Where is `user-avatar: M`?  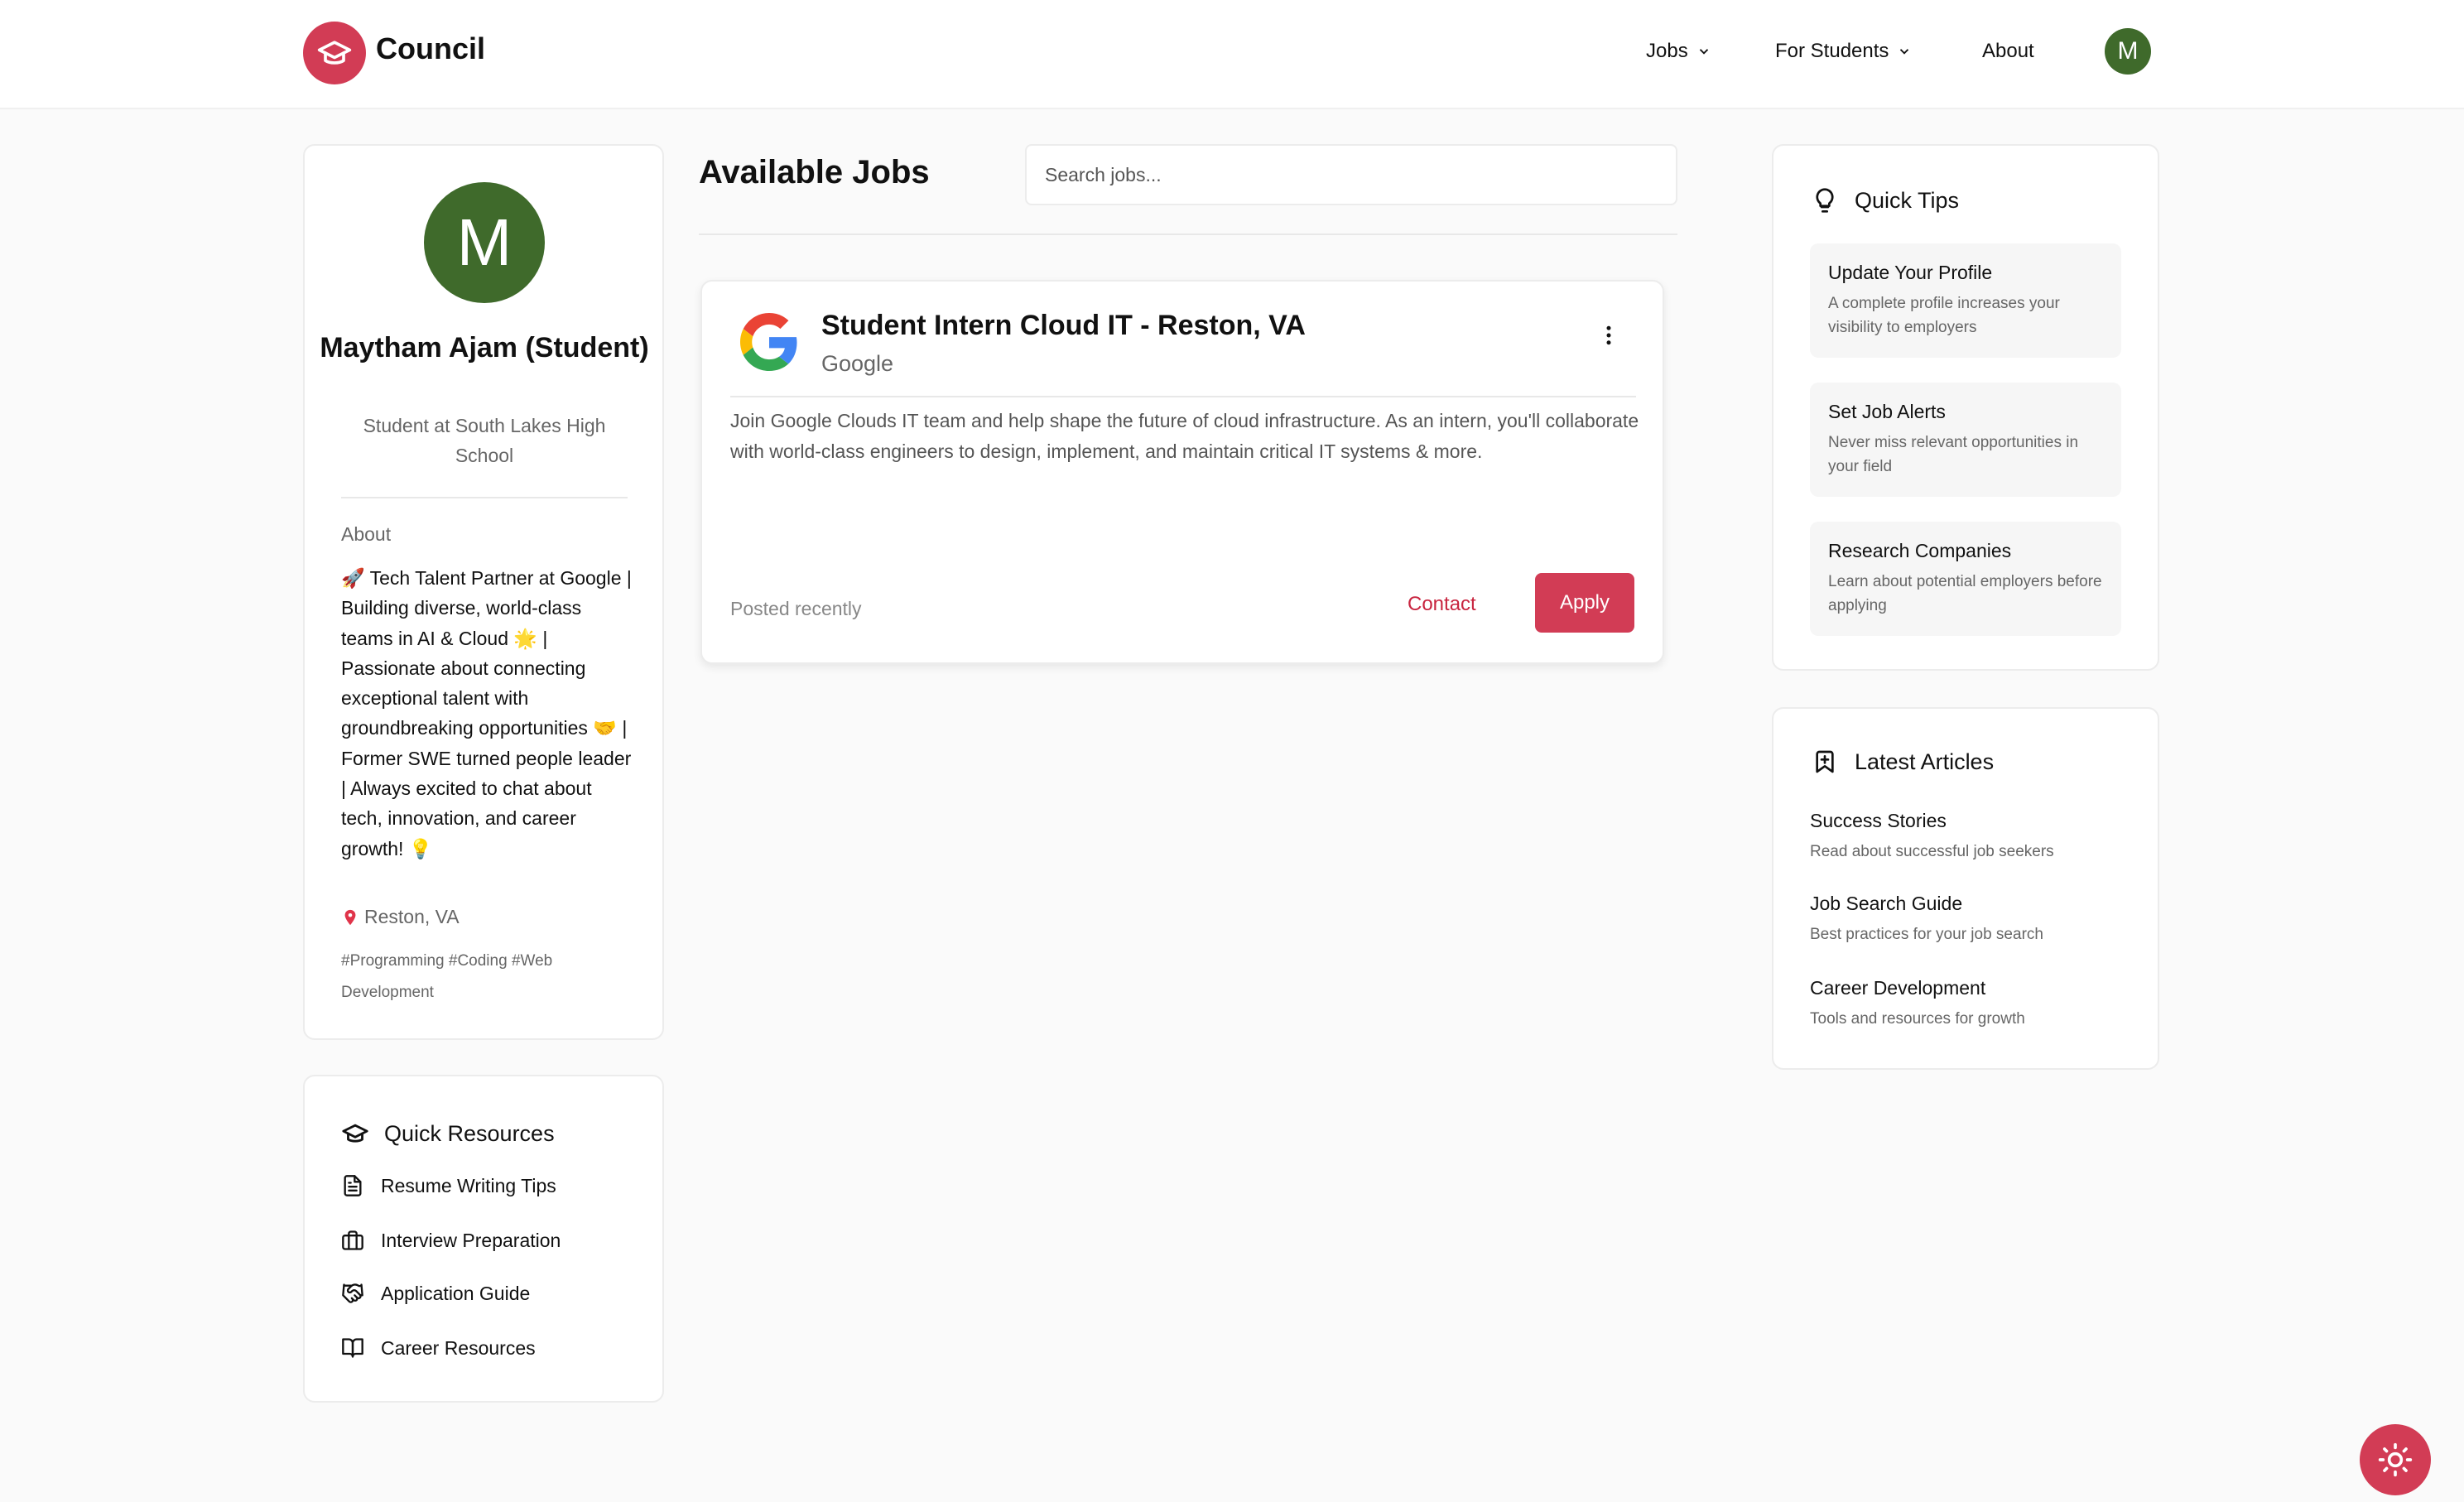 user-avatar: M is located at coordinates (2128, 51).